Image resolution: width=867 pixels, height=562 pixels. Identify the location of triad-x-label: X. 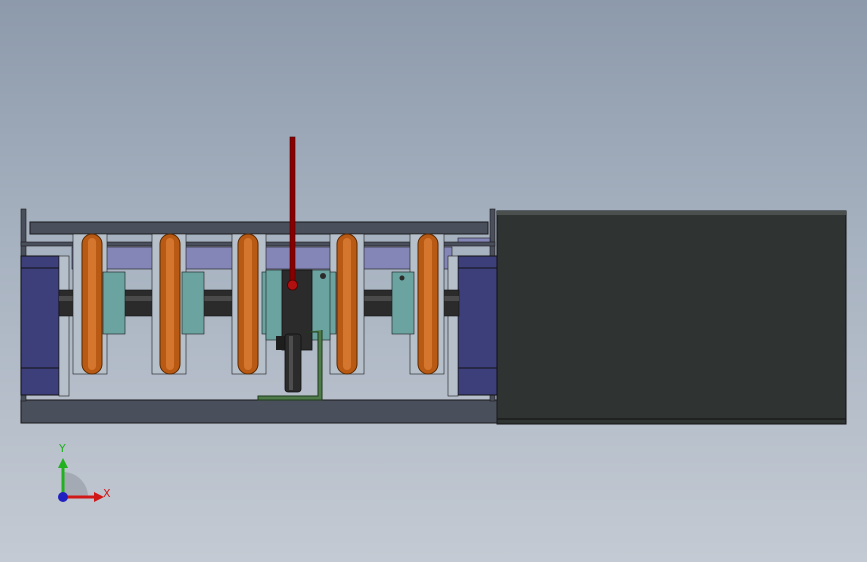
(107, 493).